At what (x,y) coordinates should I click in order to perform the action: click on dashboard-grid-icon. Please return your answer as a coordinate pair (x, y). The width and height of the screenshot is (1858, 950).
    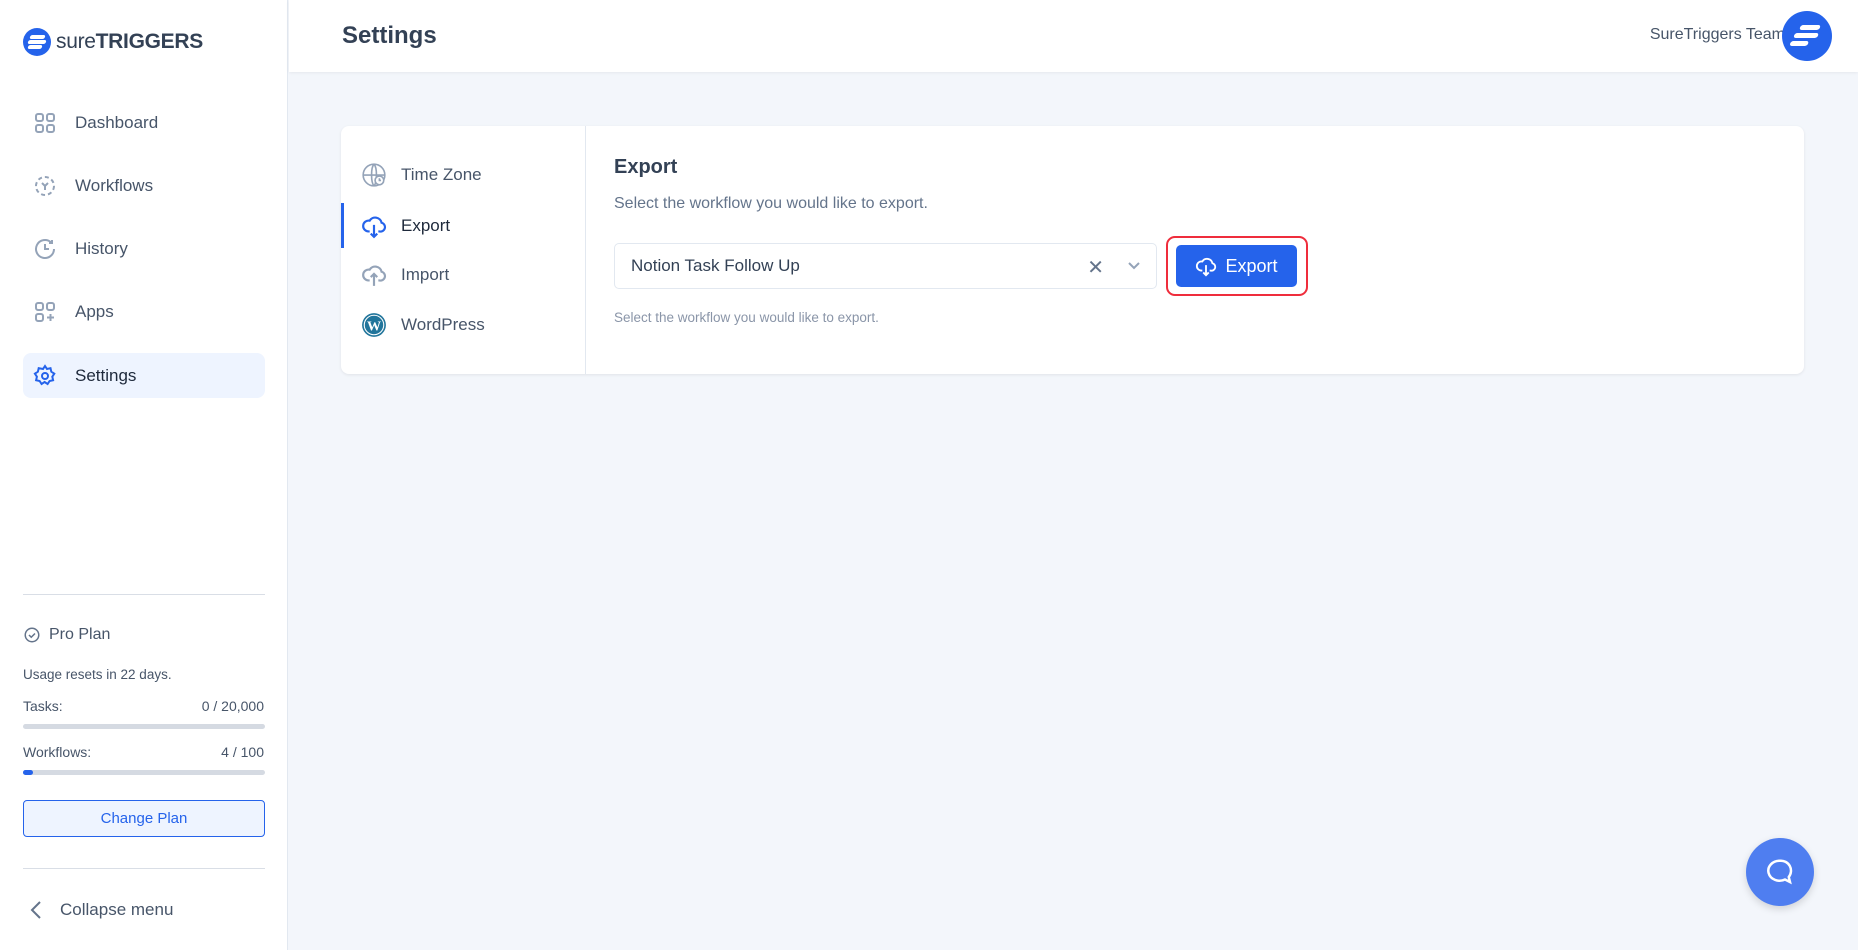
    Looking at the image, I should click on (45, 122).